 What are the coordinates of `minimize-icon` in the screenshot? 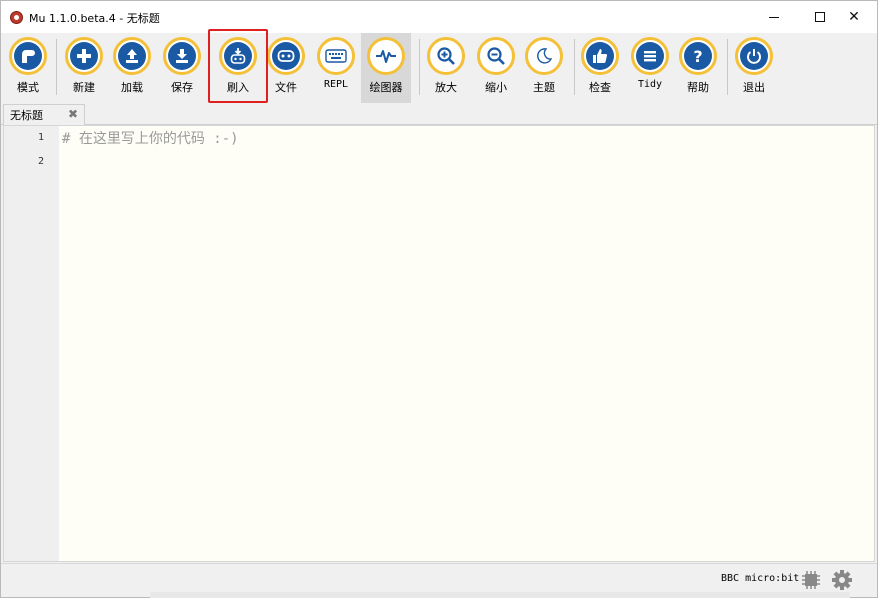 It's located at (774, 17).